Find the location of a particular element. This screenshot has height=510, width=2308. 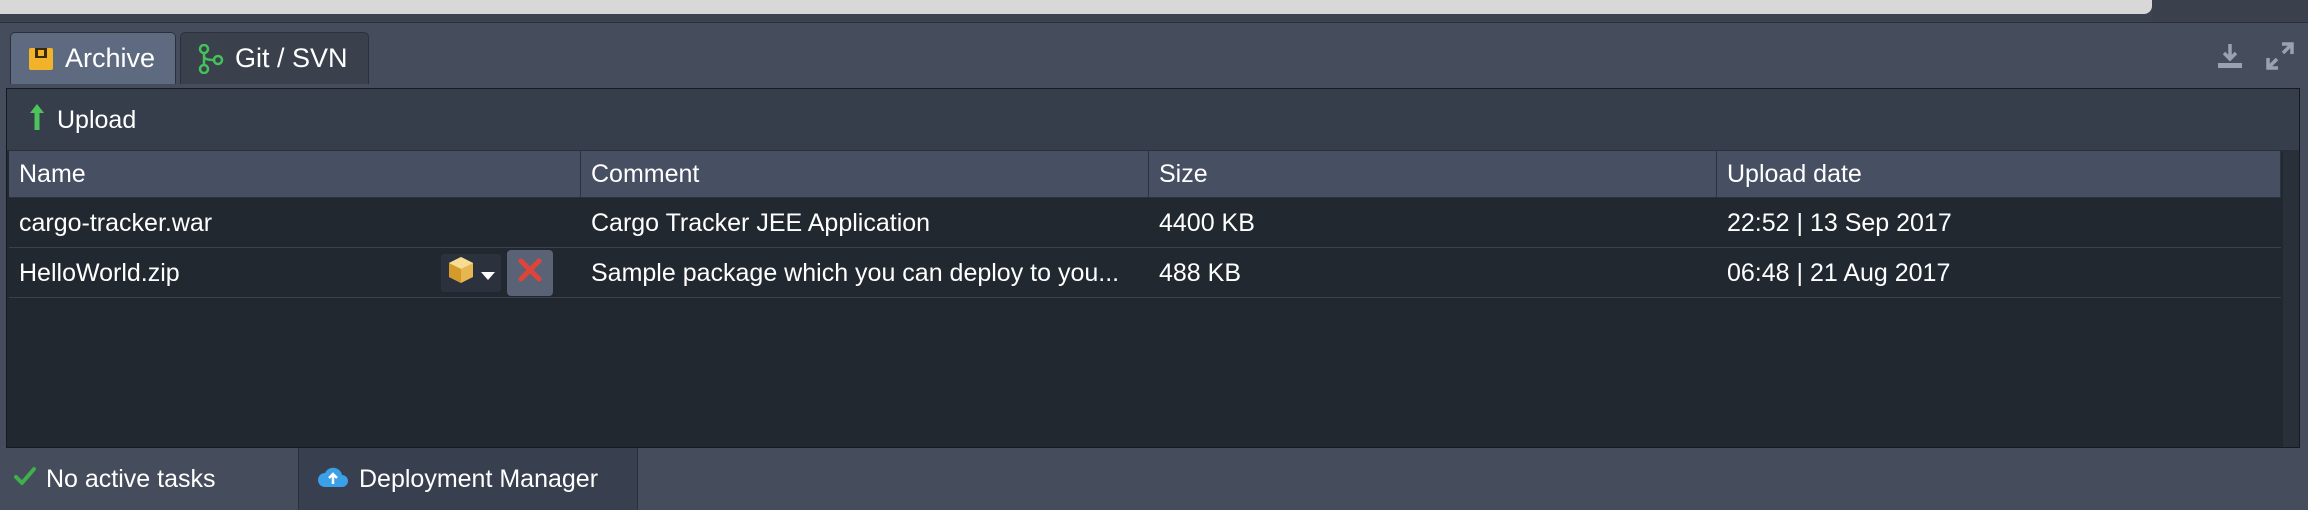

close-icon is located at coordinates (530, 273).